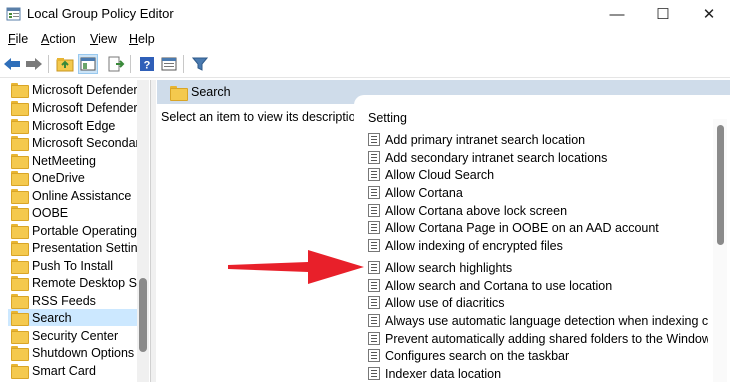 The height and width of the screenshot is (382, 730). Describe the element at coordinates (485, 139) in the screenshot. I see `setting-label: Add primary intranet search location` at that location.